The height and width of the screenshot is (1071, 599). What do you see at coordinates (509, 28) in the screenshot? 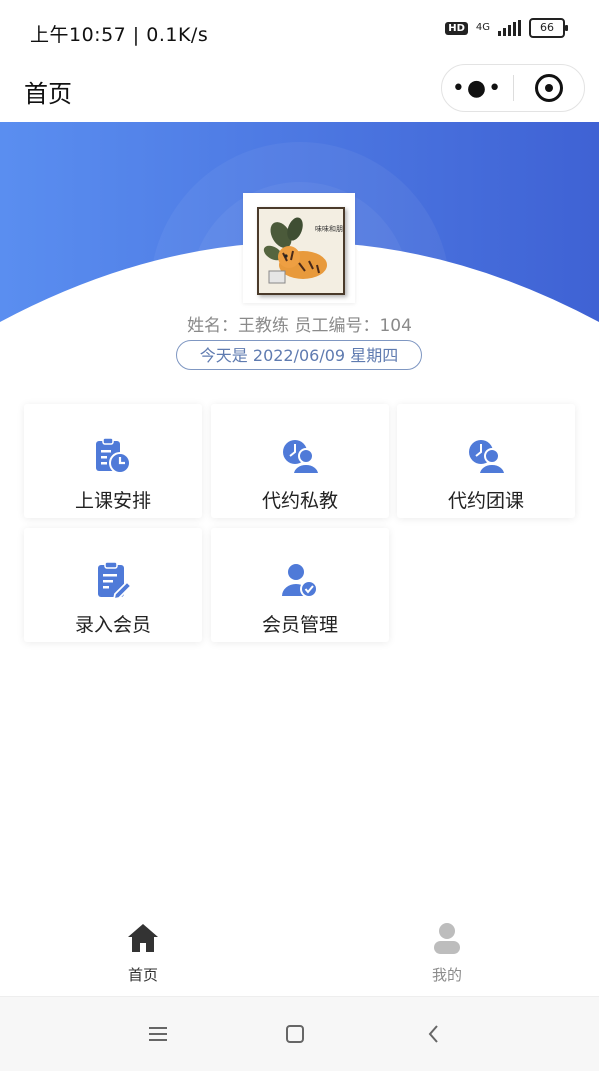
I see `signal-icon` at bounding box center [509, 28].